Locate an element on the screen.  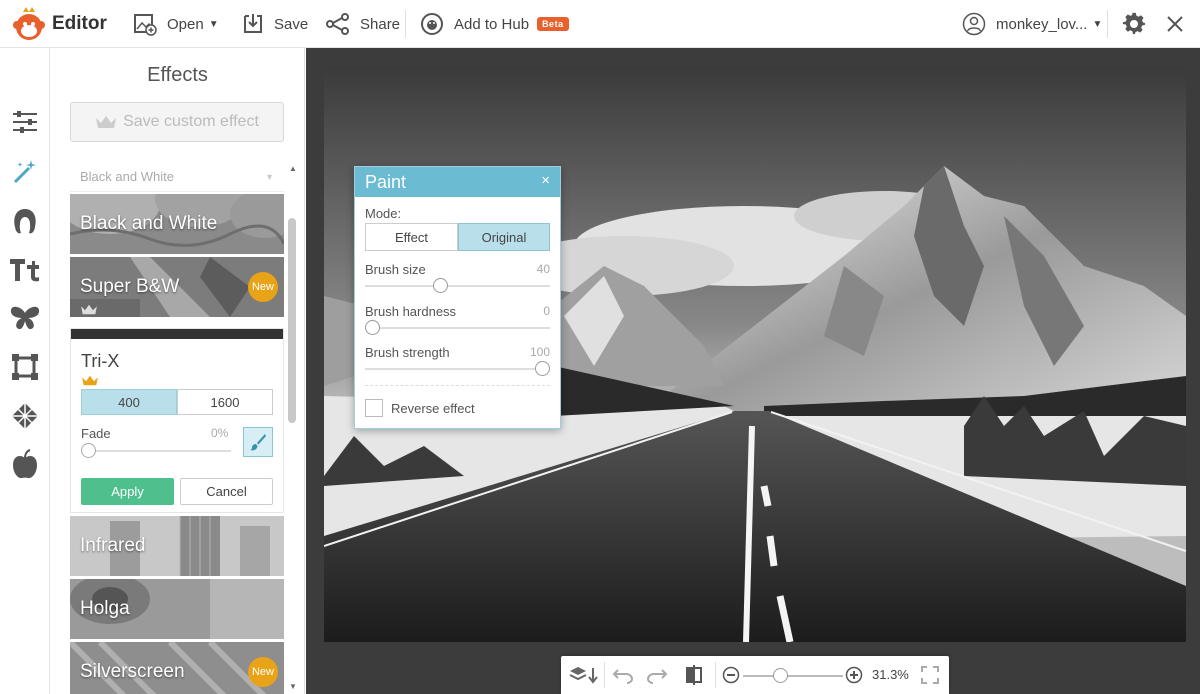
category-value: Black and White is located at coordinates (127, 176).